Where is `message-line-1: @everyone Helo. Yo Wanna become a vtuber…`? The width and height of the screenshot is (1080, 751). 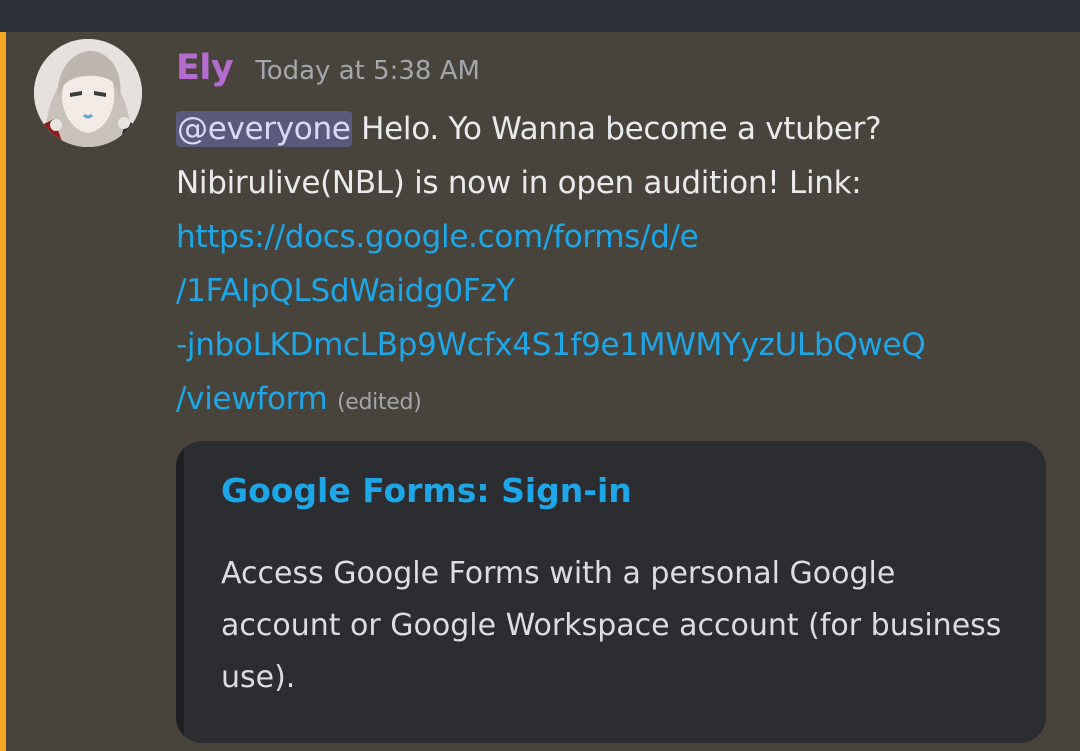 message-line-1: @everyone Helo. Yo Wanna become a vtuber… is located at coordinates (606, 129).